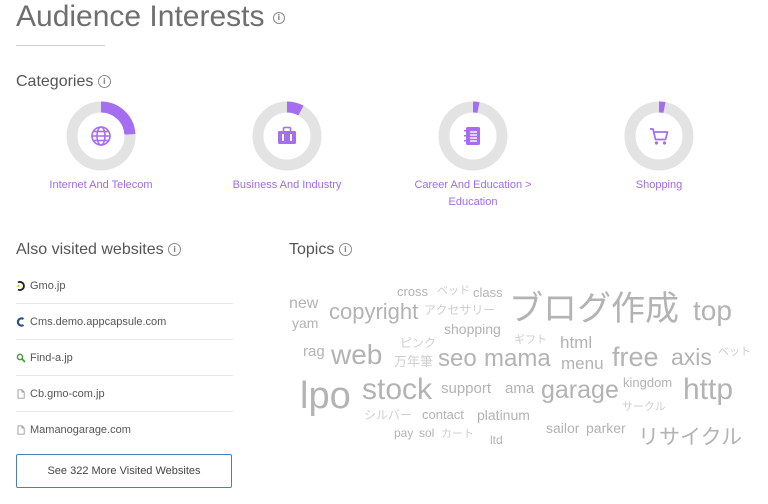 The width and height of the screenshot is (768, 504). I want to click on topic-word: parker, so click(606, 428).